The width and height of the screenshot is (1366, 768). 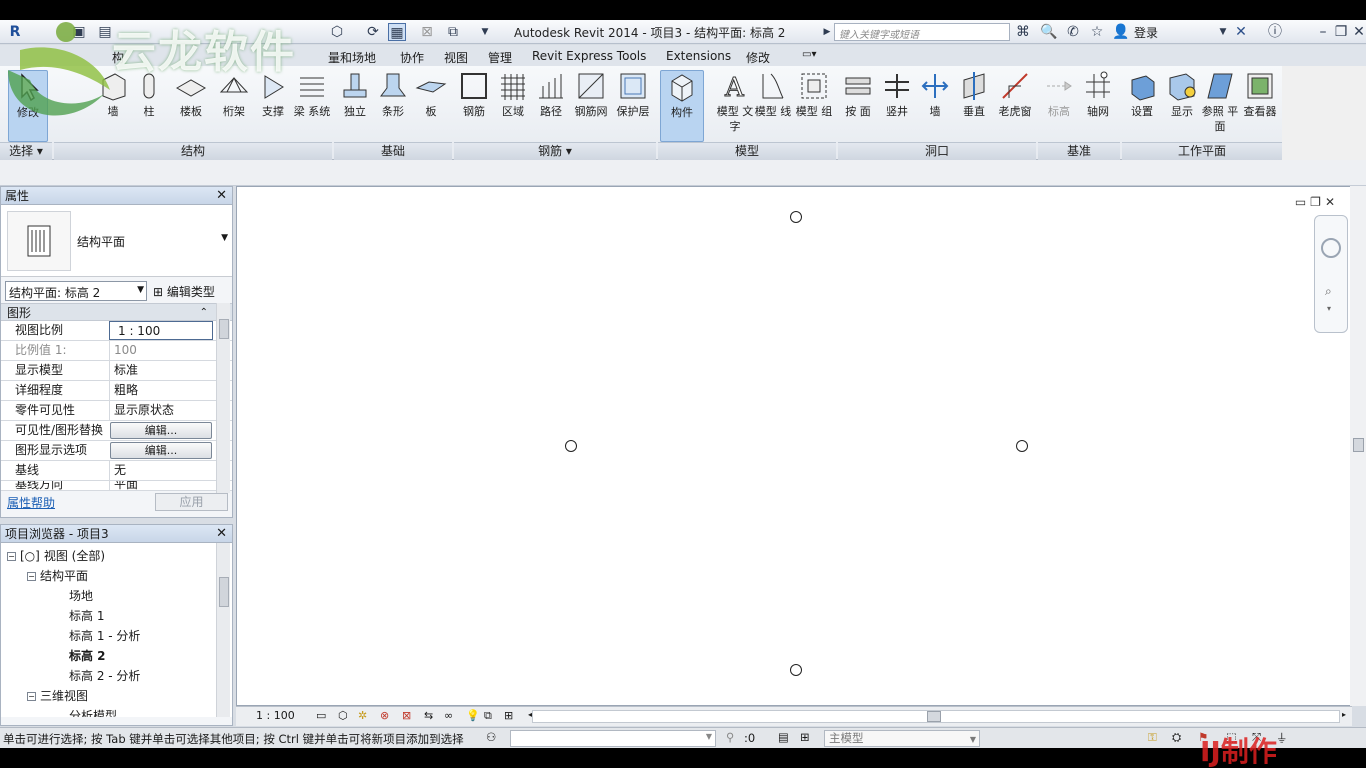 I want to click on tile-icon: ▦, so click(x=397, y=32).